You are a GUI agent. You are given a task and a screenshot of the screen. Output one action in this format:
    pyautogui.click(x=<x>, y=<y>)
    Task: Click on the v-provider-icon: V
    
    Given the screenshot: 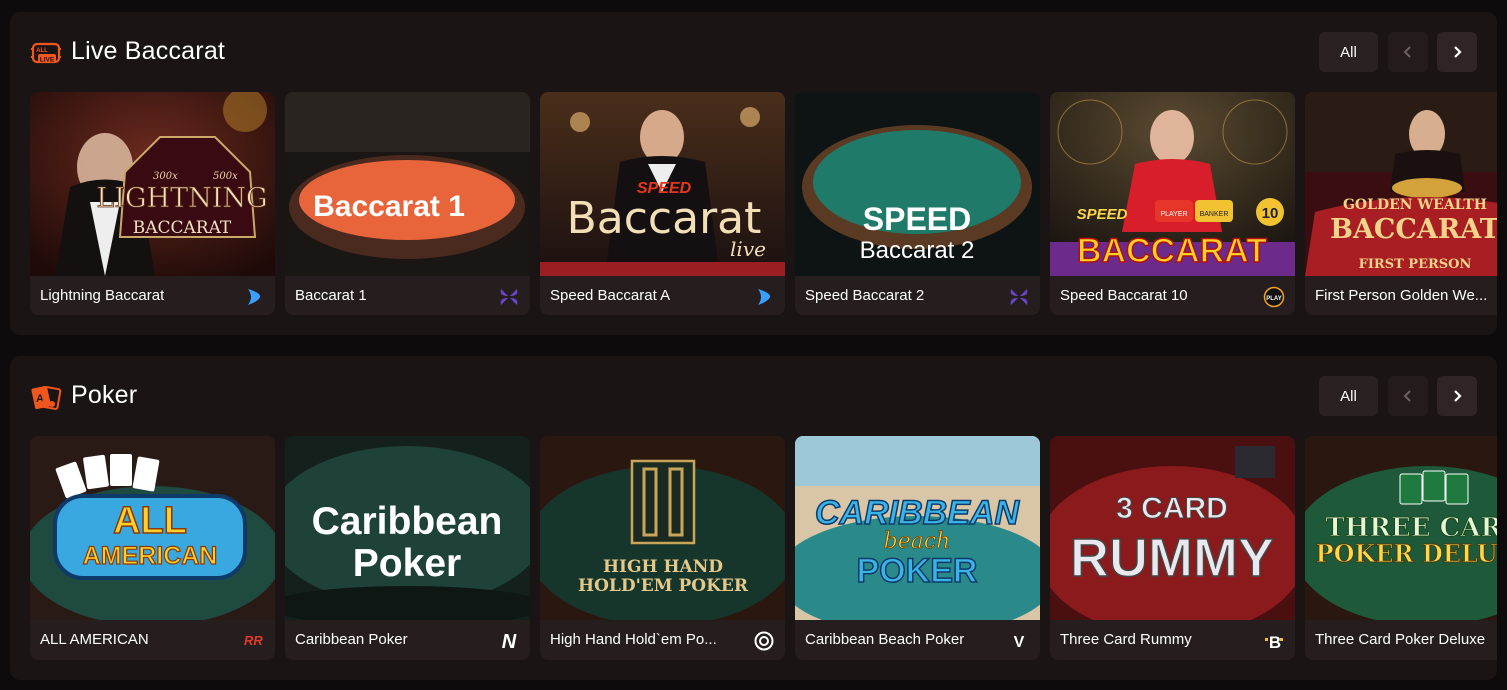 What is the action you would take?
    pyautogui.click(x=1019, y=641)
    